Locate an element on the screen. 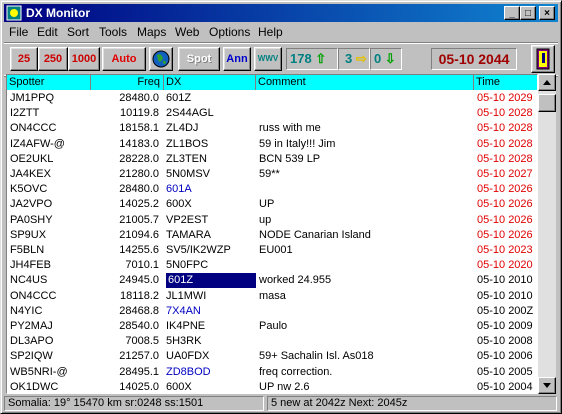 This screenshot has width=562, height=414. comment-cell: UP nw 2.6 is located at coordinates (284, 386).